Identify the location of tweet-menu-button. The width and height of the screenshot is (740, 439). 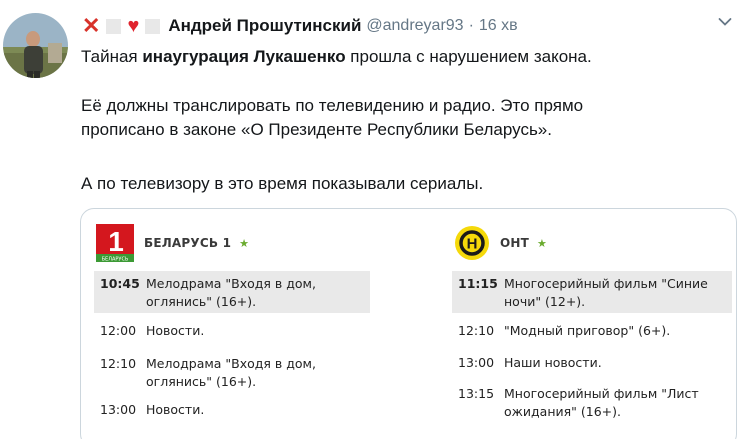
(725, 23).